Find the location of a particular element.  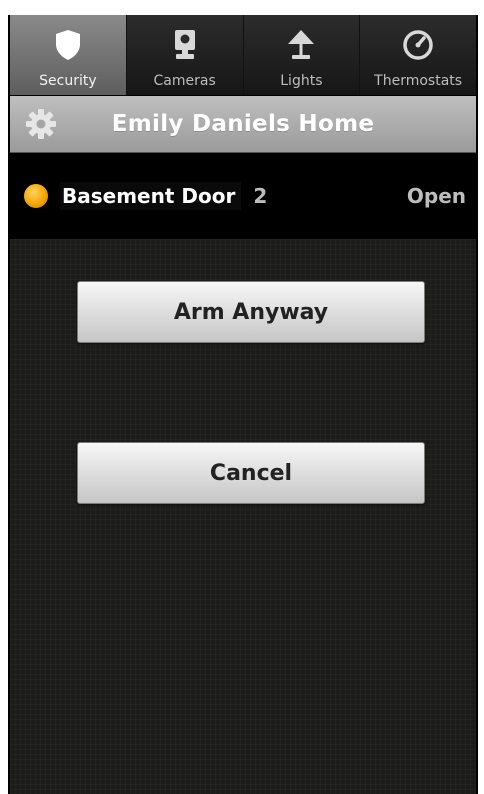

device-state: Open is located at coordinates (436, 196).